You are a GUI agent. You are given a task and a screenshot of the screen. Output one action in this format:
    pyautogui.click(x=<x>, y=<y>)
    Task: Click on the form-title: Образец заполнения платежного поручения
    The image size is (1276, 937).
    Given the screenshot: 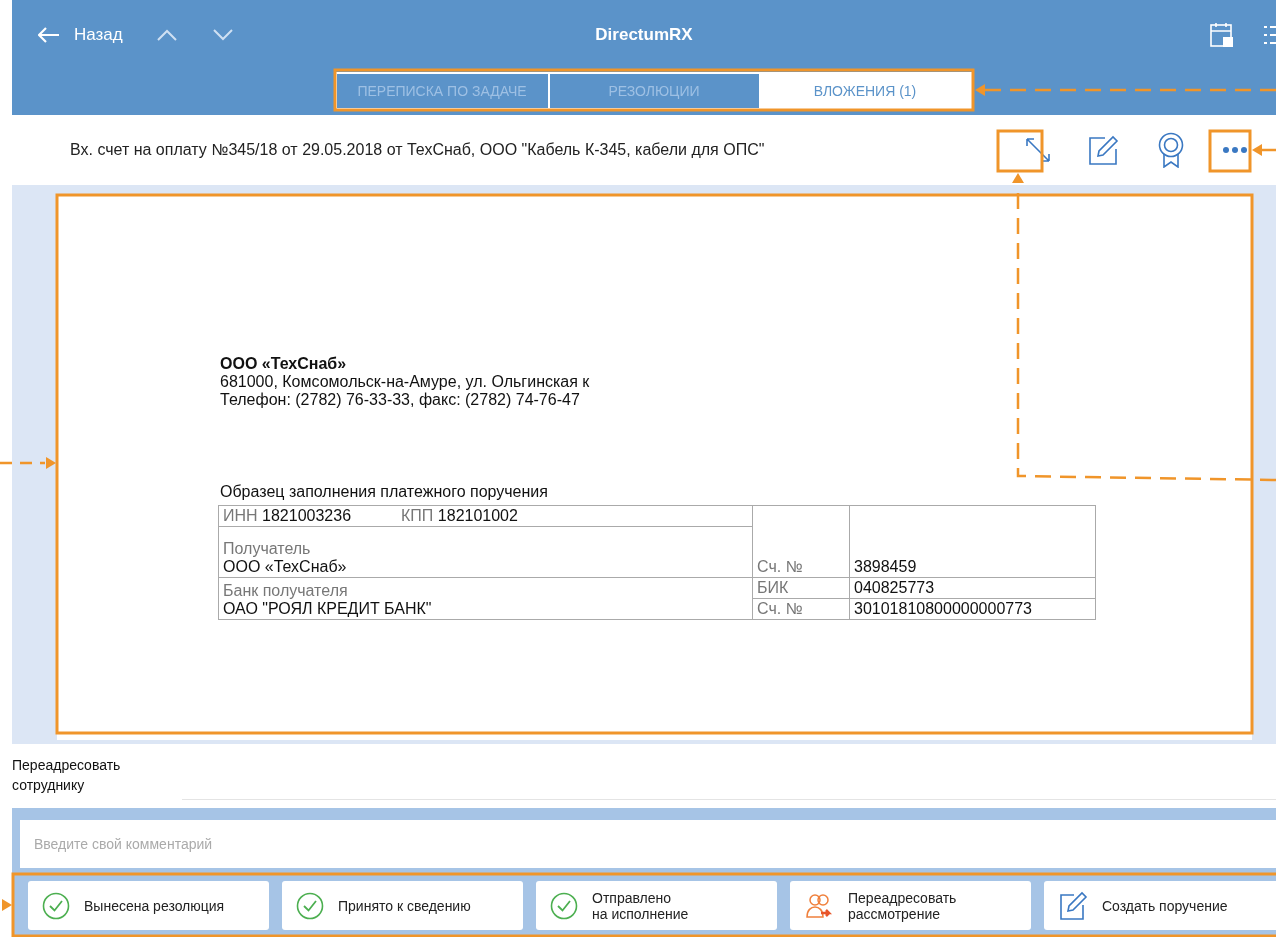 What is the action you would take?
    pyautogui.click(x=384, y=492)
    